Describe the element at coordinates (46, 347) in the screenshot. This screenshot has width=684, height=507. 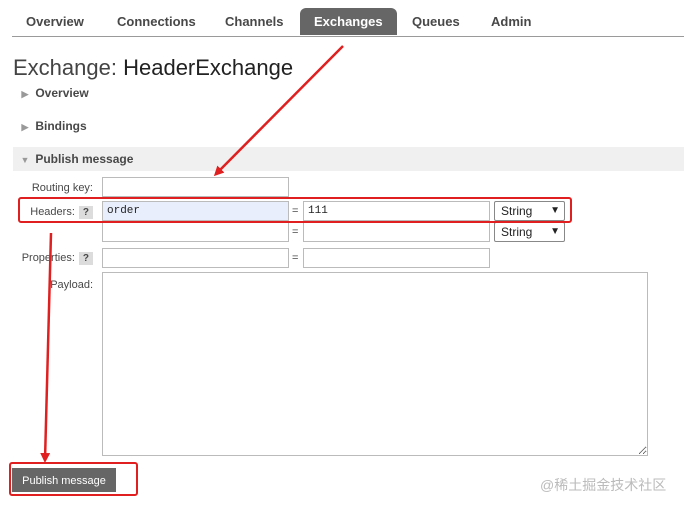
I see `arrow-to-publish` at that location.